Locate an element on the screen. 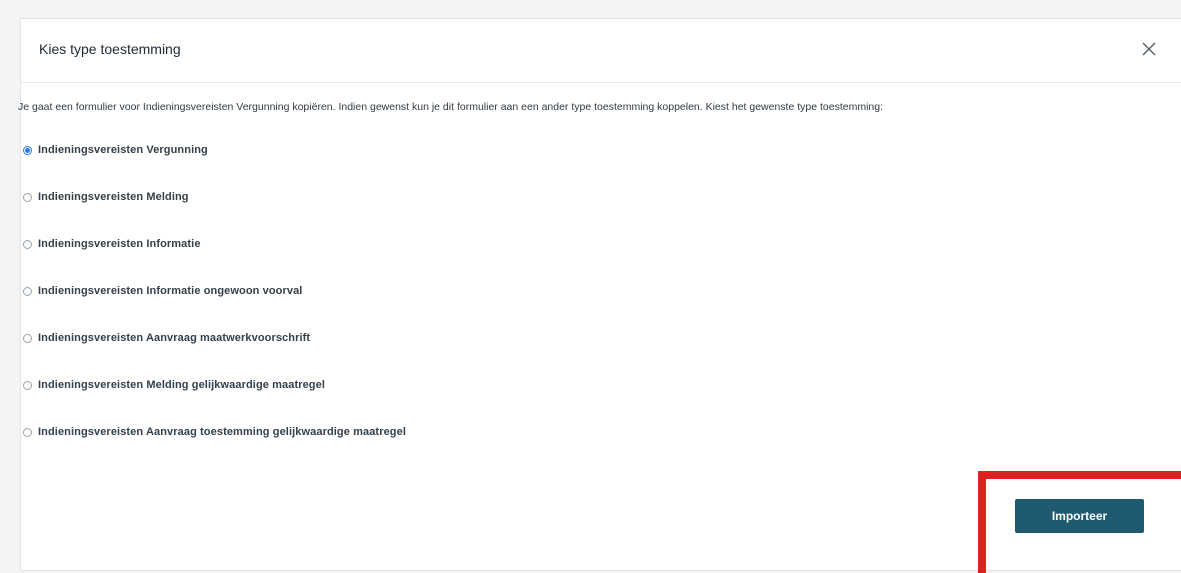 This screenshot has height=573, width=1181. import-button: Importeer is located at coordinates (1079, 516).